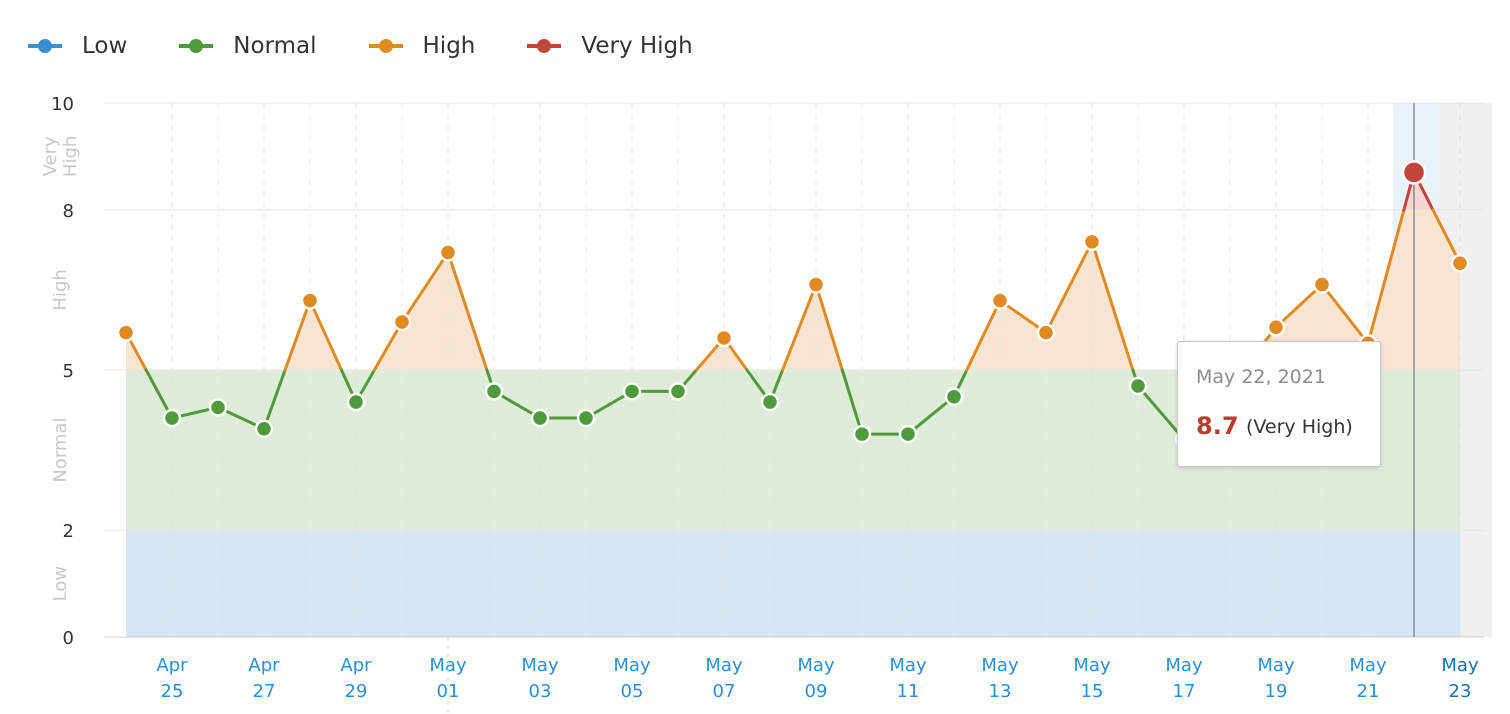 The image size is (1510, 714). Describe the element at coordinates (816, 691) in the screenshot. I see `x-tick-day: 09` at that location.